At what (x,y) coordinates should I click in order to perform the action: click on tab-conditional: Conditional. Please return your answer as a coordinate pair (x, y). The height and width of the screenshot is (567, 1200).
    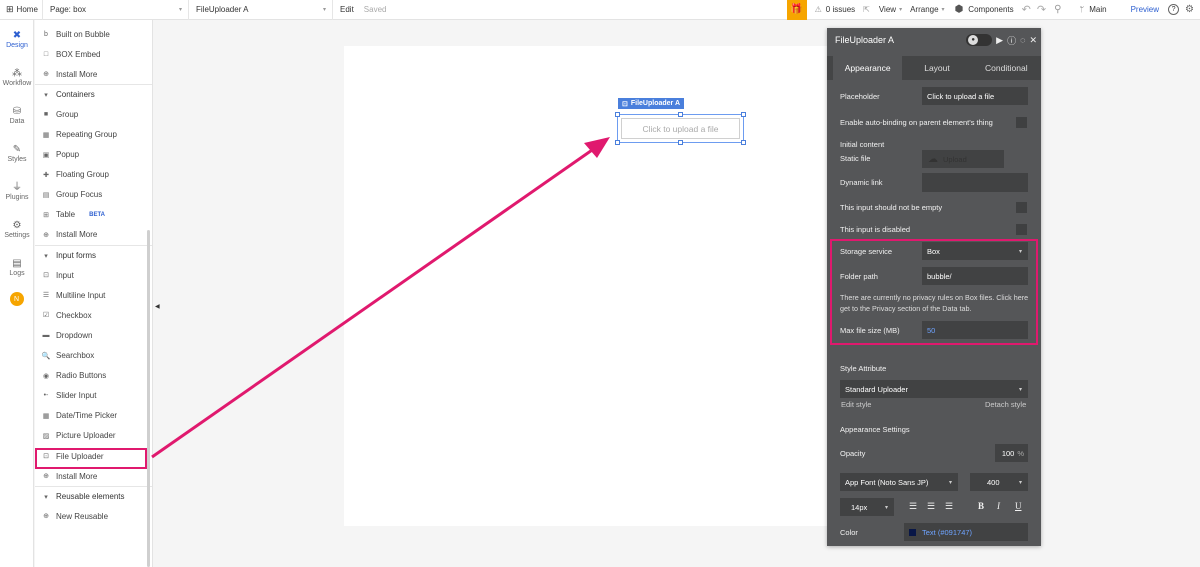
    Looking at the image, I should click on (1006, 68).